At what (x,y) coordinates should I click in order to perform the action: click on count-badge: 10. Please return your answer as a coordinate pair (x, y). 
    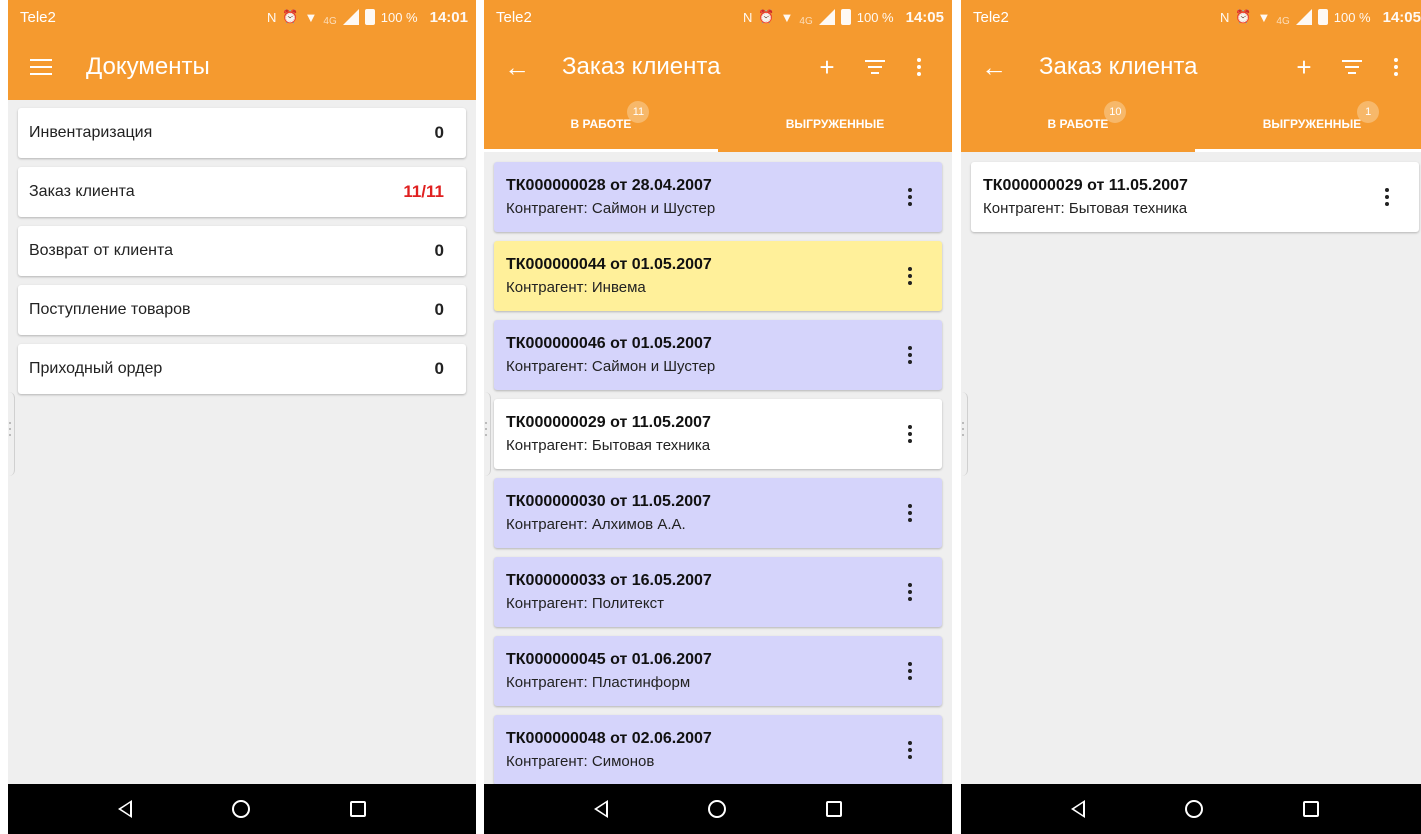
    Looking at the image, I should click on (1115, 111).